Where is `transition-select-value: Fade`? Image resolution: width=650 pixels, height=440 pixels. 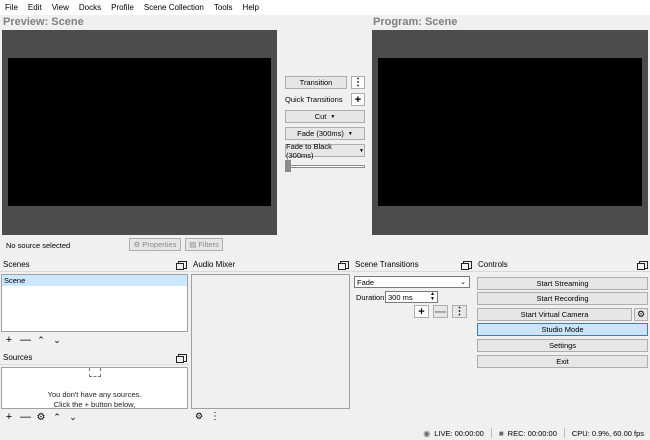 transition-select-value: Fade is located at coordinates (366, 282).